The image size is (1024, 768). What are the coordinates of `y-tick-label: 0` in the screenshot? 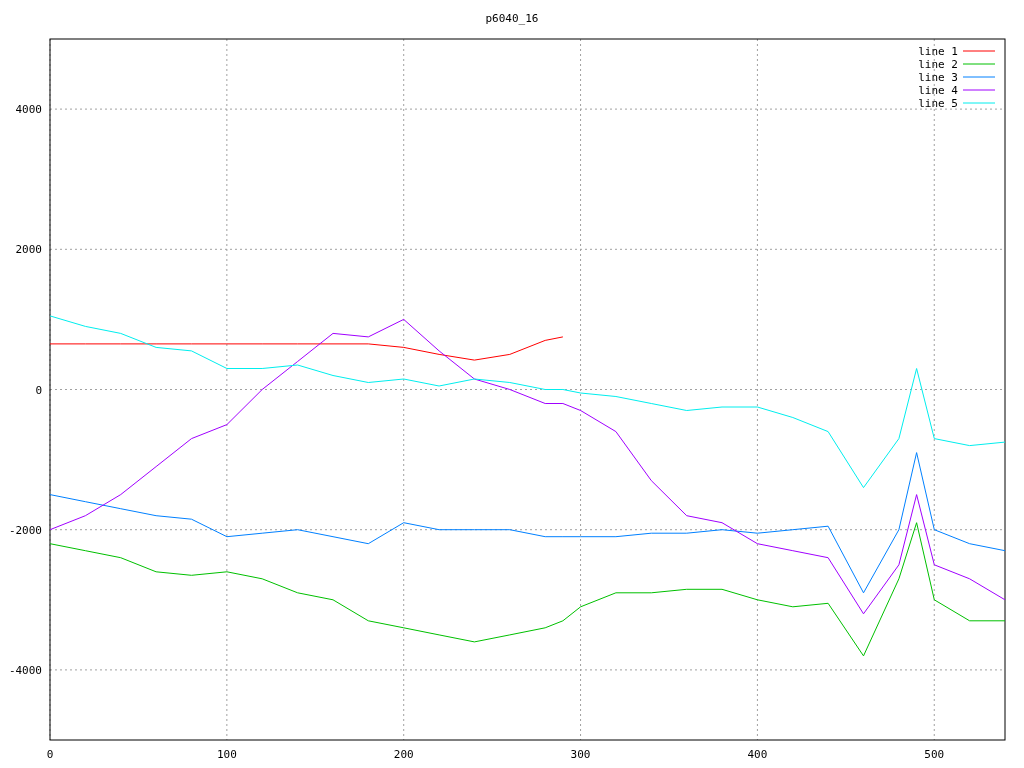 It's located at (38, 390).